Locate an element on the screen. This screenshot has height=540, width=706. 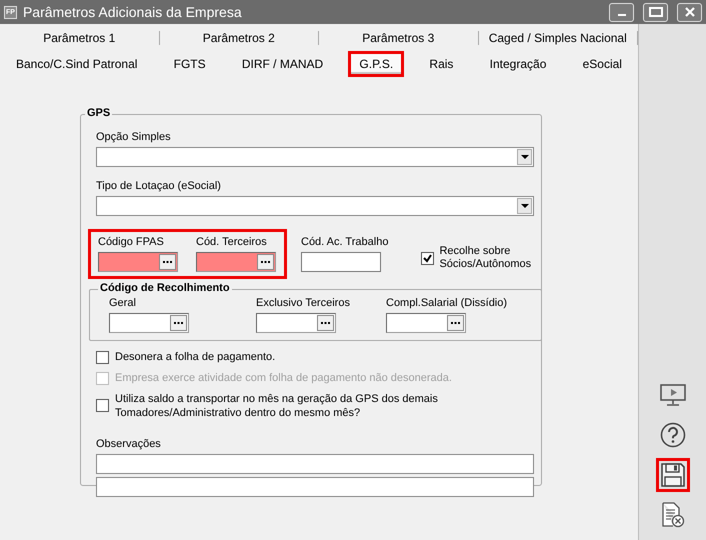
field-label: Exclusivo Terceiros is located at coordinates (303, 304).